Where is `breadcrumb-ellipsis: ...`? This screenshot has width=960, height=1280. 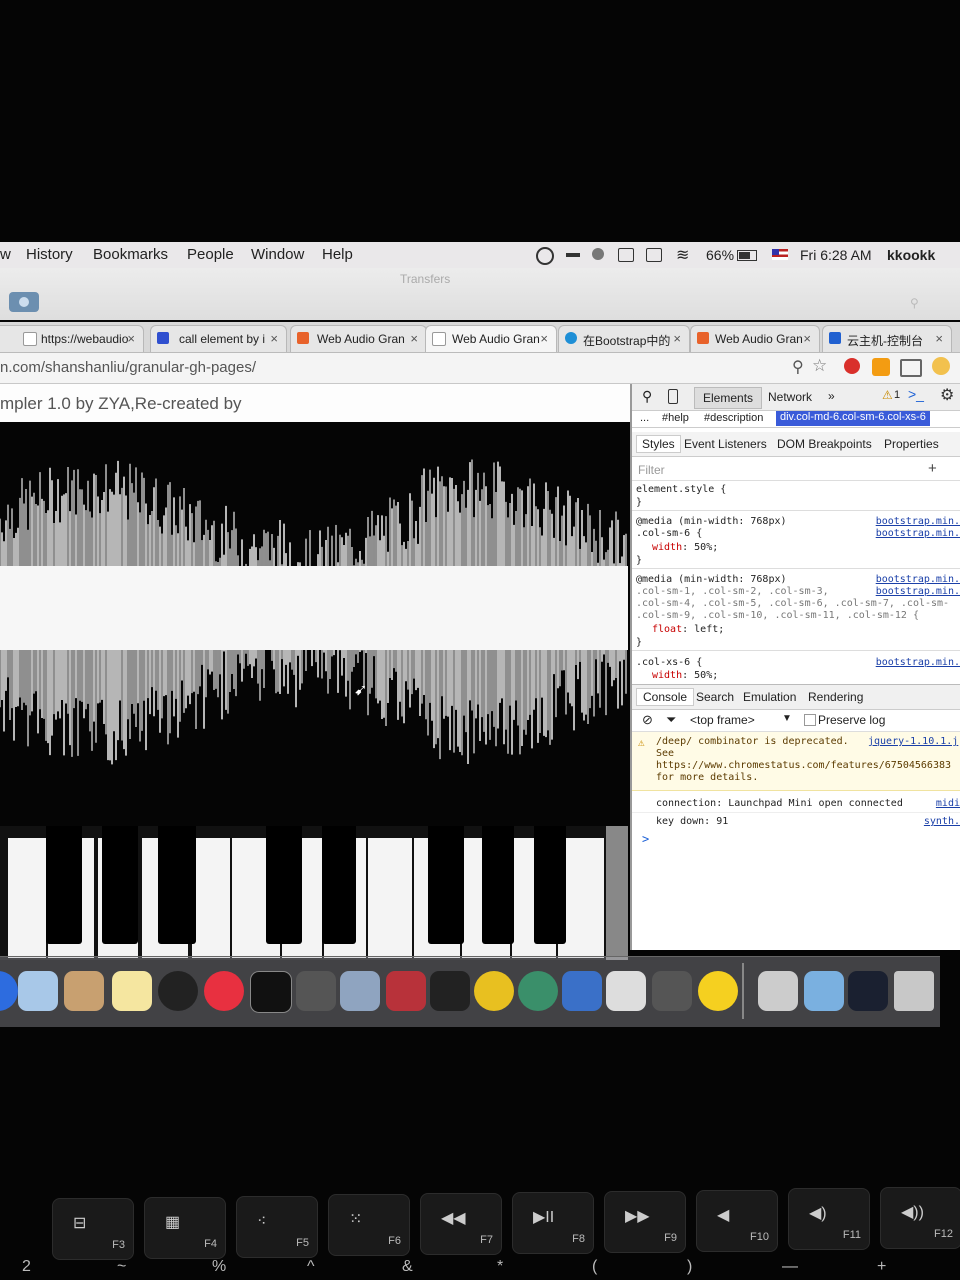 breadcrumb-ellipsis: ... is located at coordinates (644, 418).